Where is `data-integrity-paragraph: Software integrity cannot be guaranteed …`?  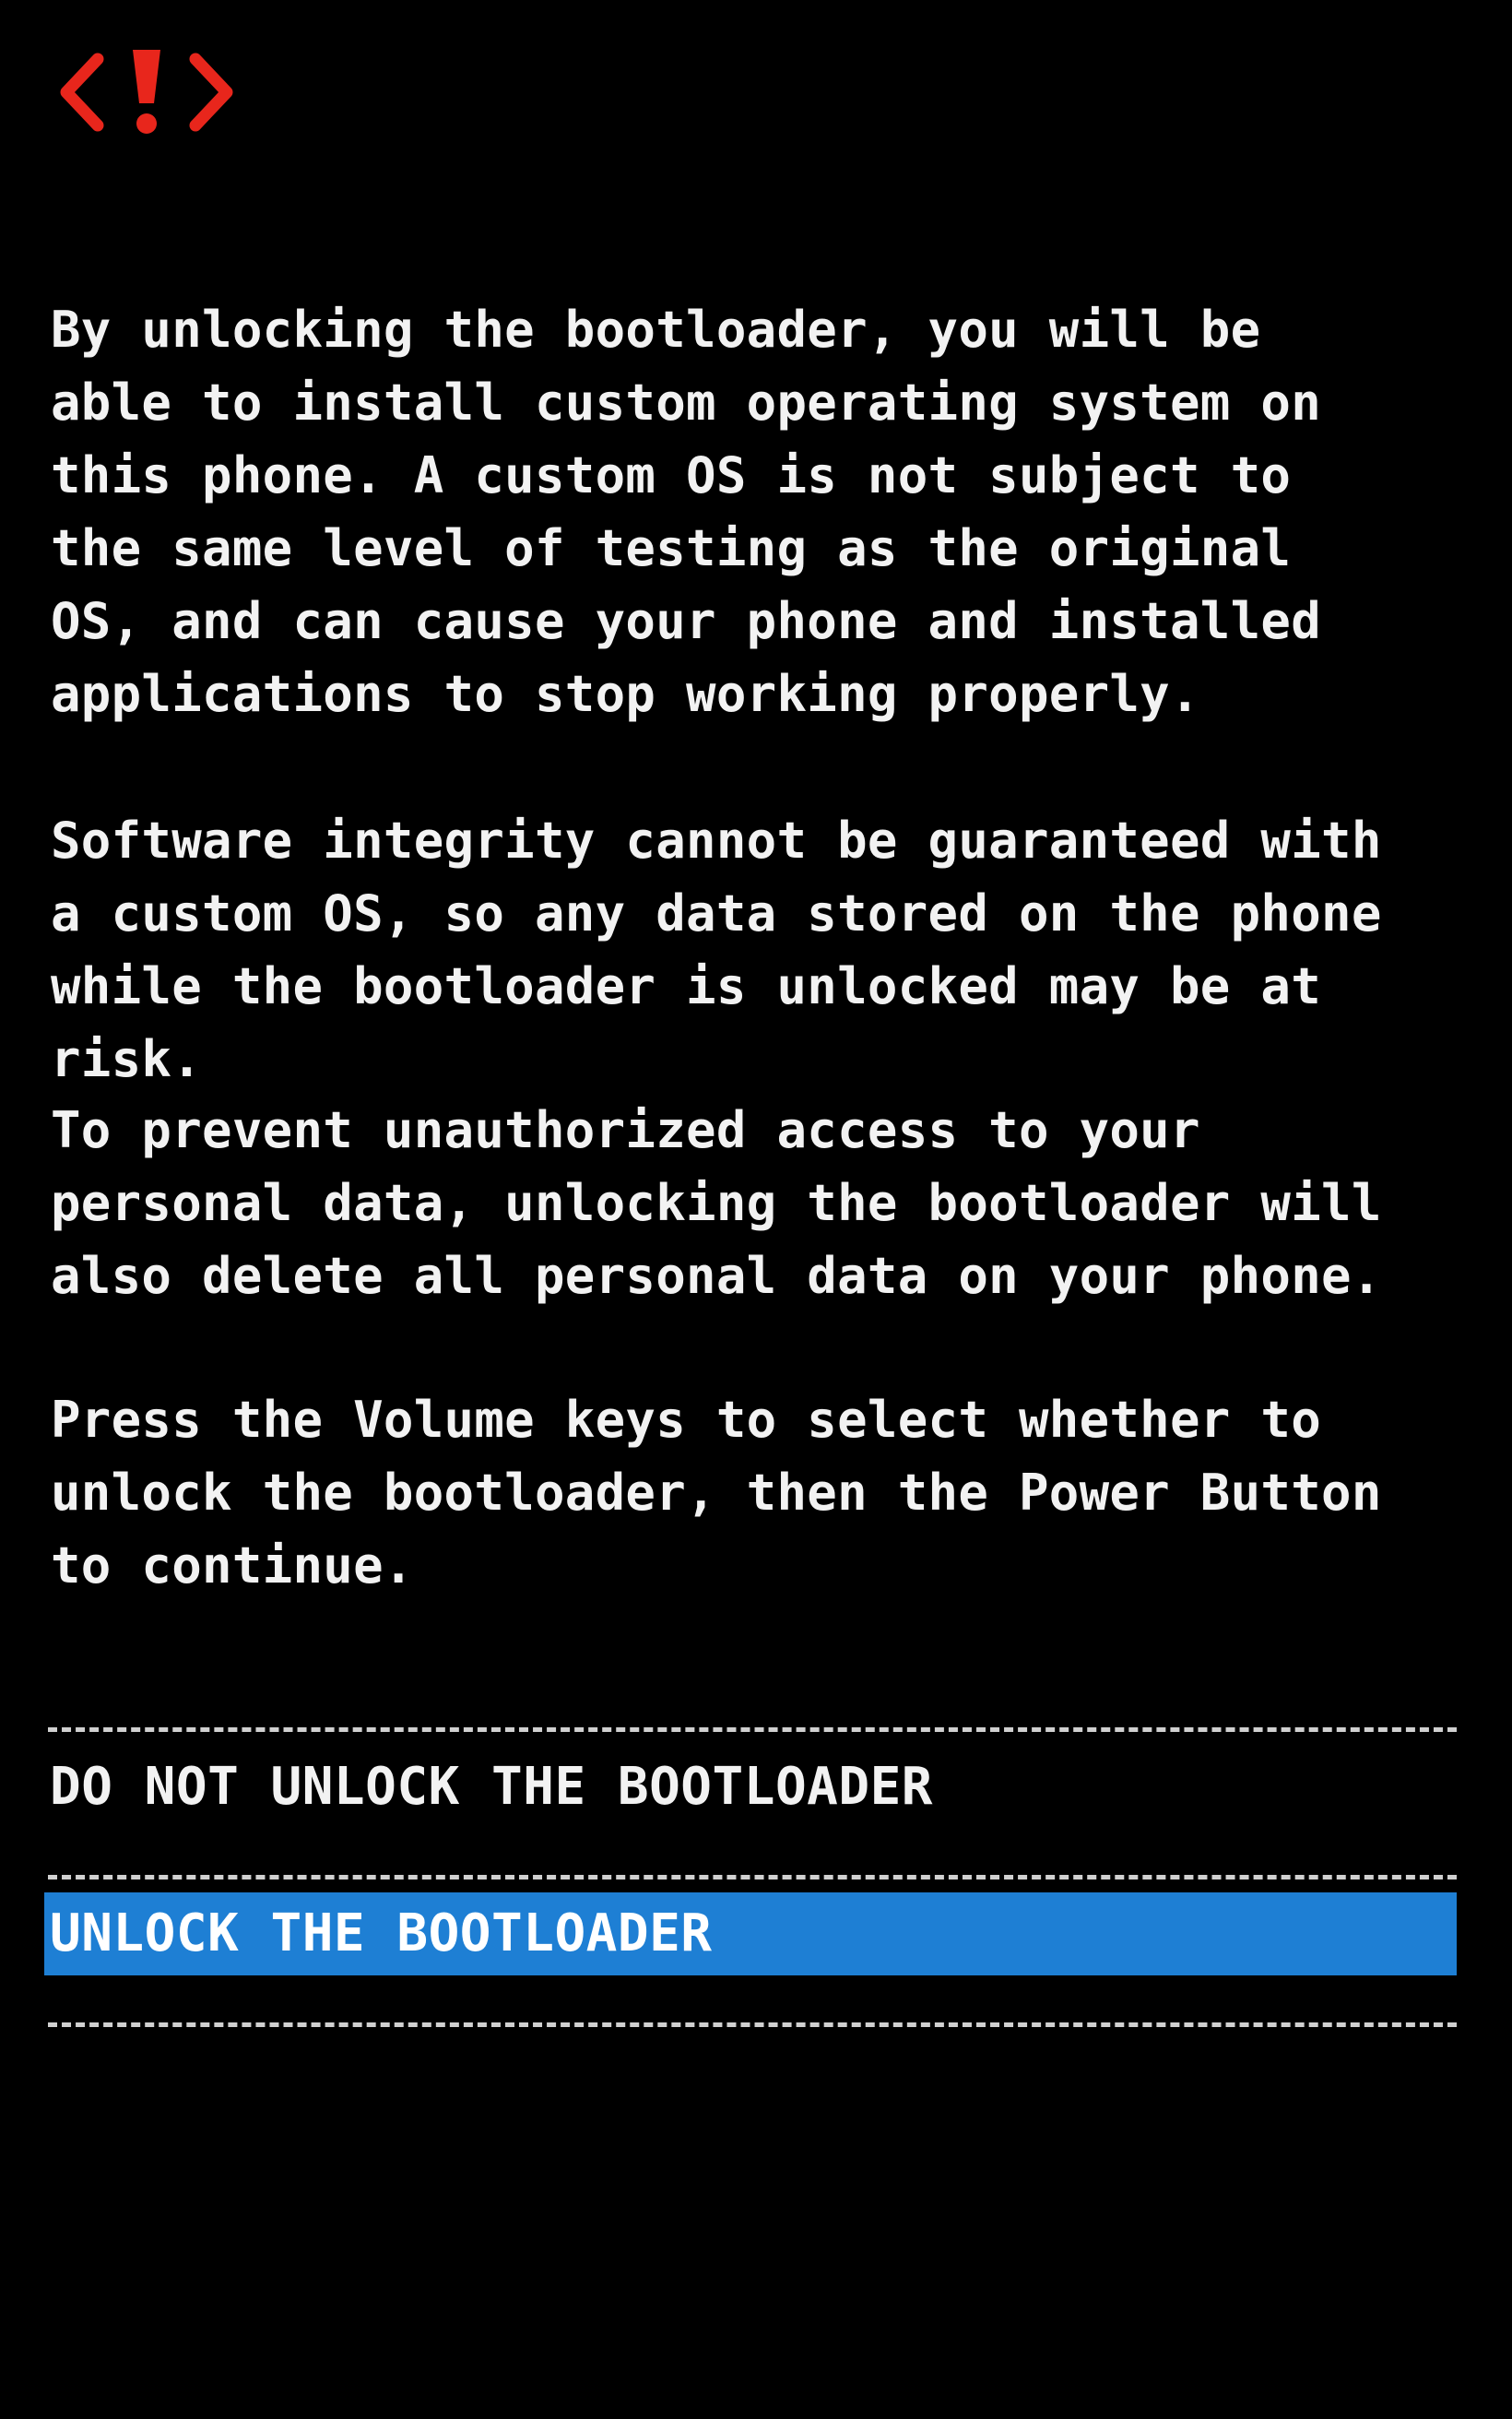 data-integrity-paragraph: Software integrity cannot be guaranteed … is located at coordinates (716, 950).